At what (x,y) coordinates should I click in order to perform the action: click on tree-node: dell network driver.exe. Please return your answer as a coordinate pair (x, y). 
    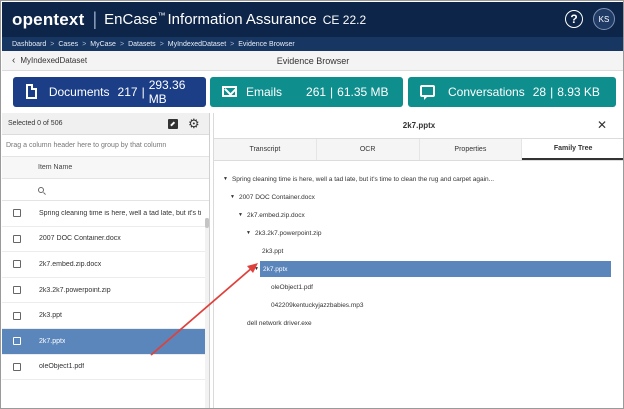
    Looking at the image, I should click on (279, 323).